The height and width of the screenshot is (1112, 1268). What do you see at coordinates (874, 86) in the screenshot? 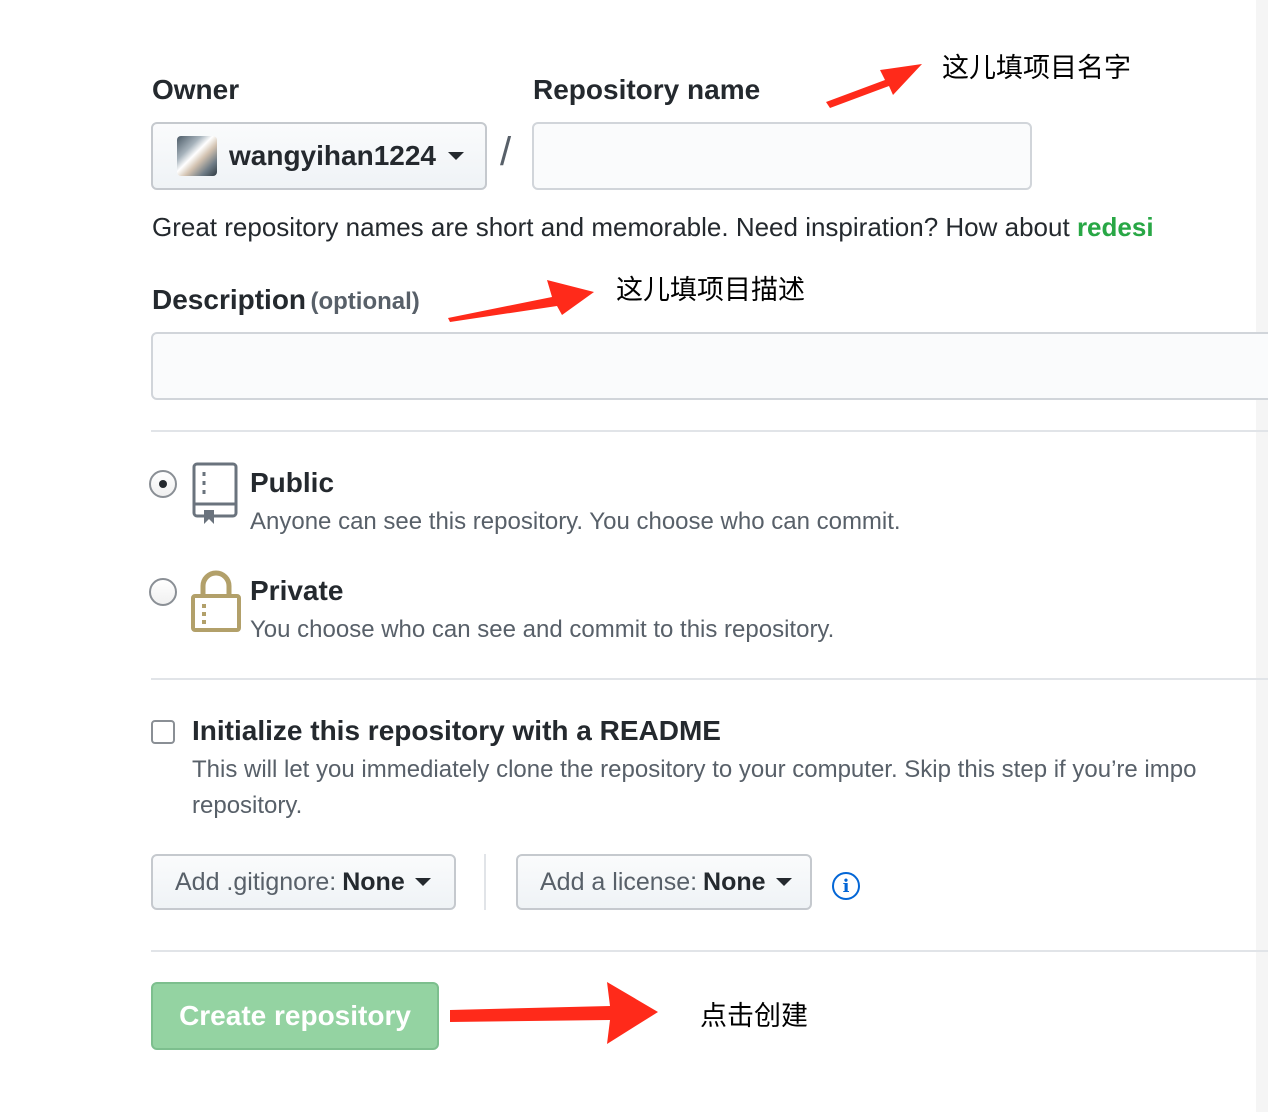
I see `arrow-to-repo-name` at bounding box center [874, 86].